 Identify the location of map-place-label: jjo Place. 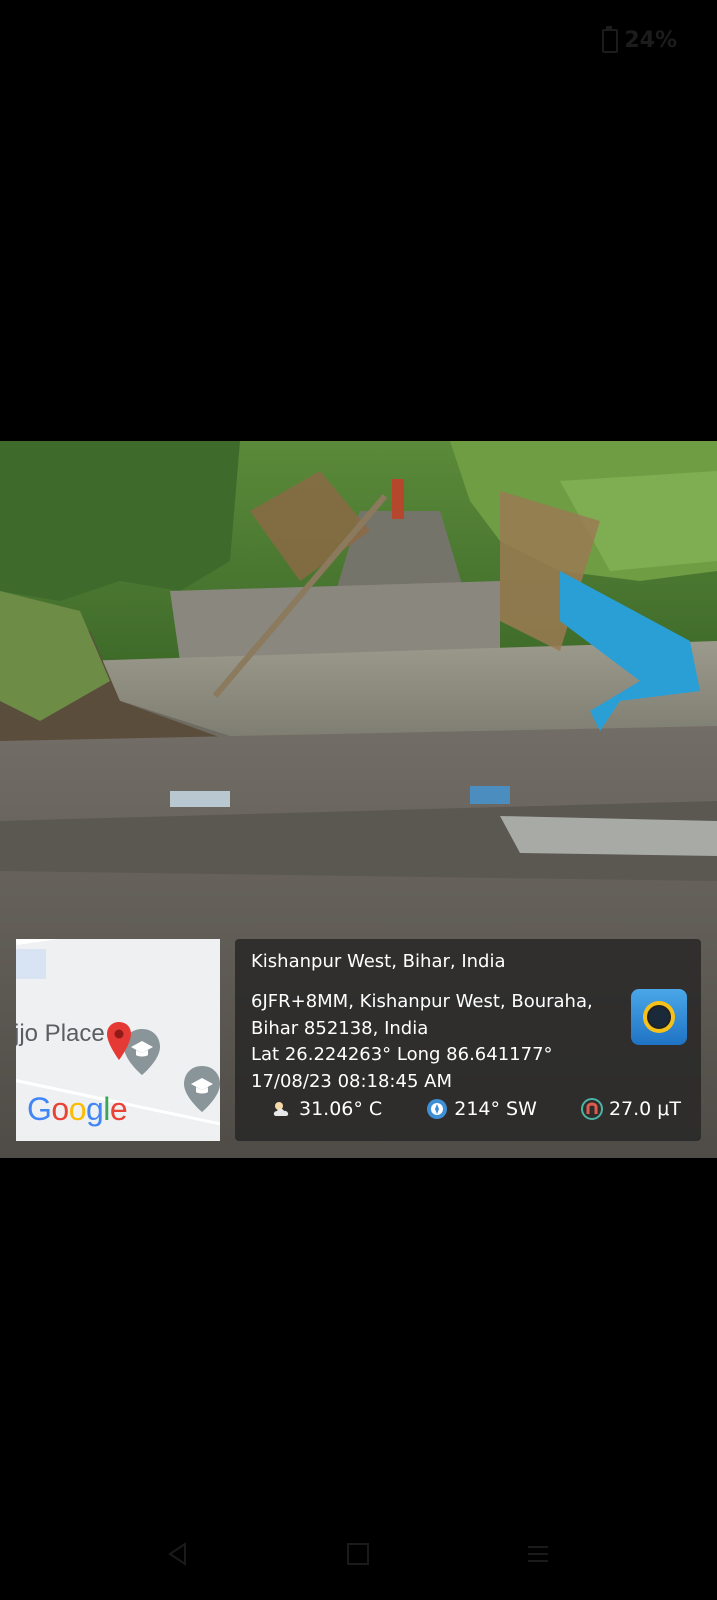
(60, 1033).